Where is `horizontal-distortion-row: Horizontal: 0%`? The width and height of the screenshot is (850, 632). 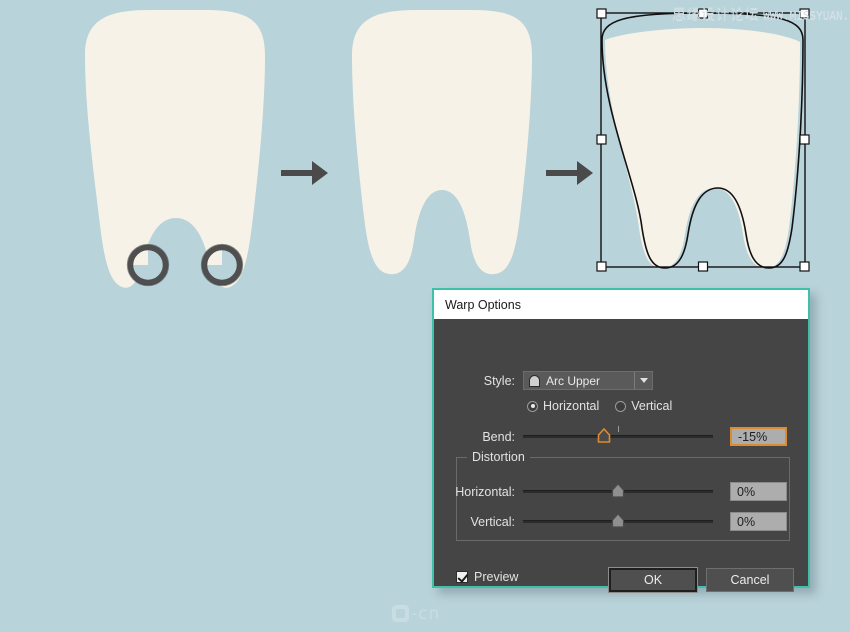
horizontal-distortion-row: Horizontal: 0% is located at coordinates (621, 491).